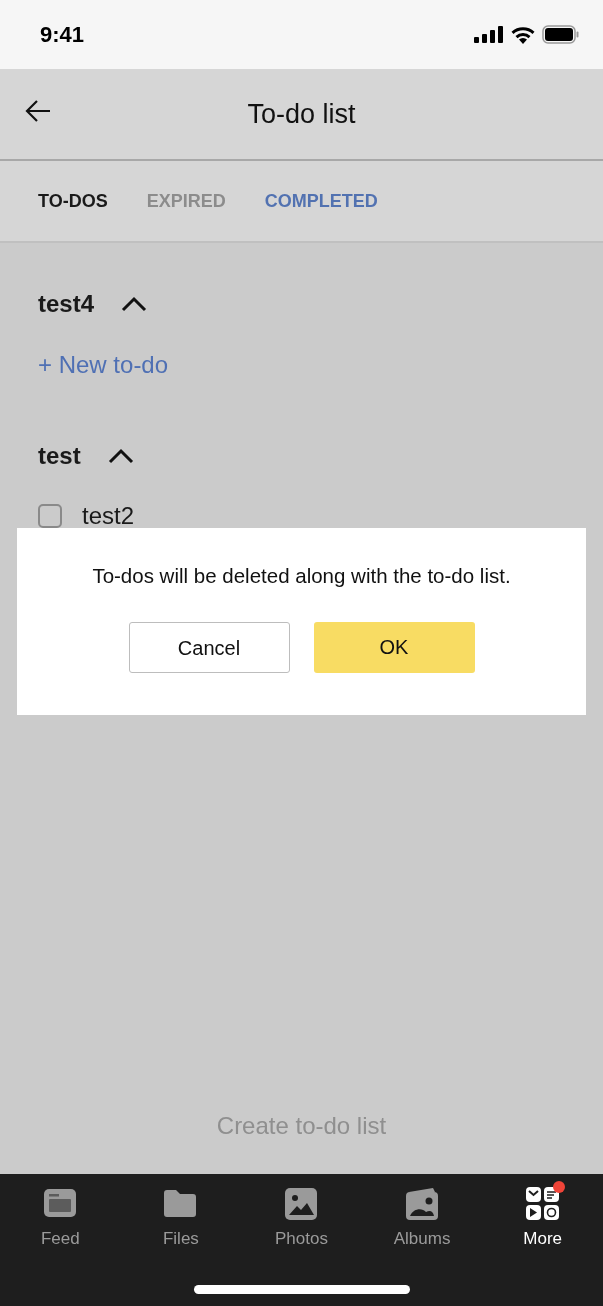  I want to click on nav-tab: Feed, so click(60, 1213).